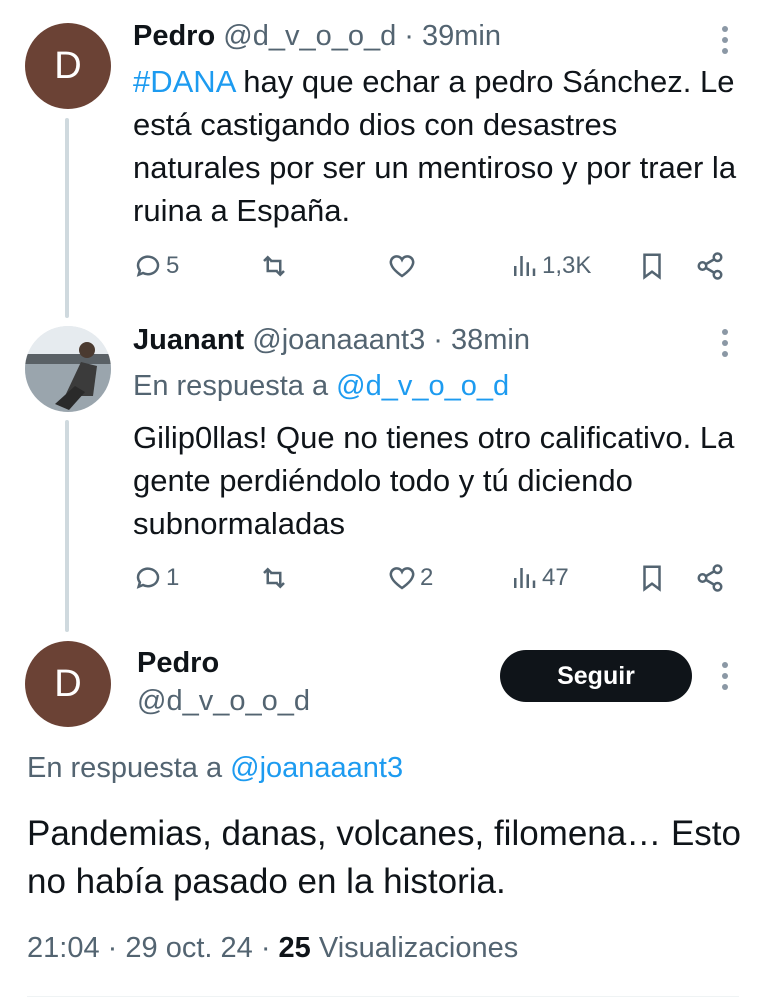 The height and width of the screenshot is (1000, 766). I want to click on like-button, so click(403, 266).